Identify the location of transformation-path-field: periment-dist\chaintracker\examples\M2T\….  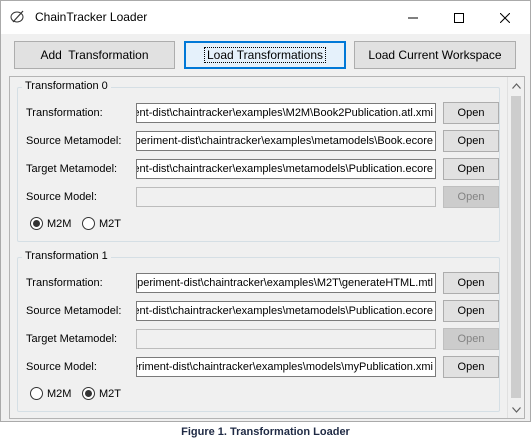
(286, 283).